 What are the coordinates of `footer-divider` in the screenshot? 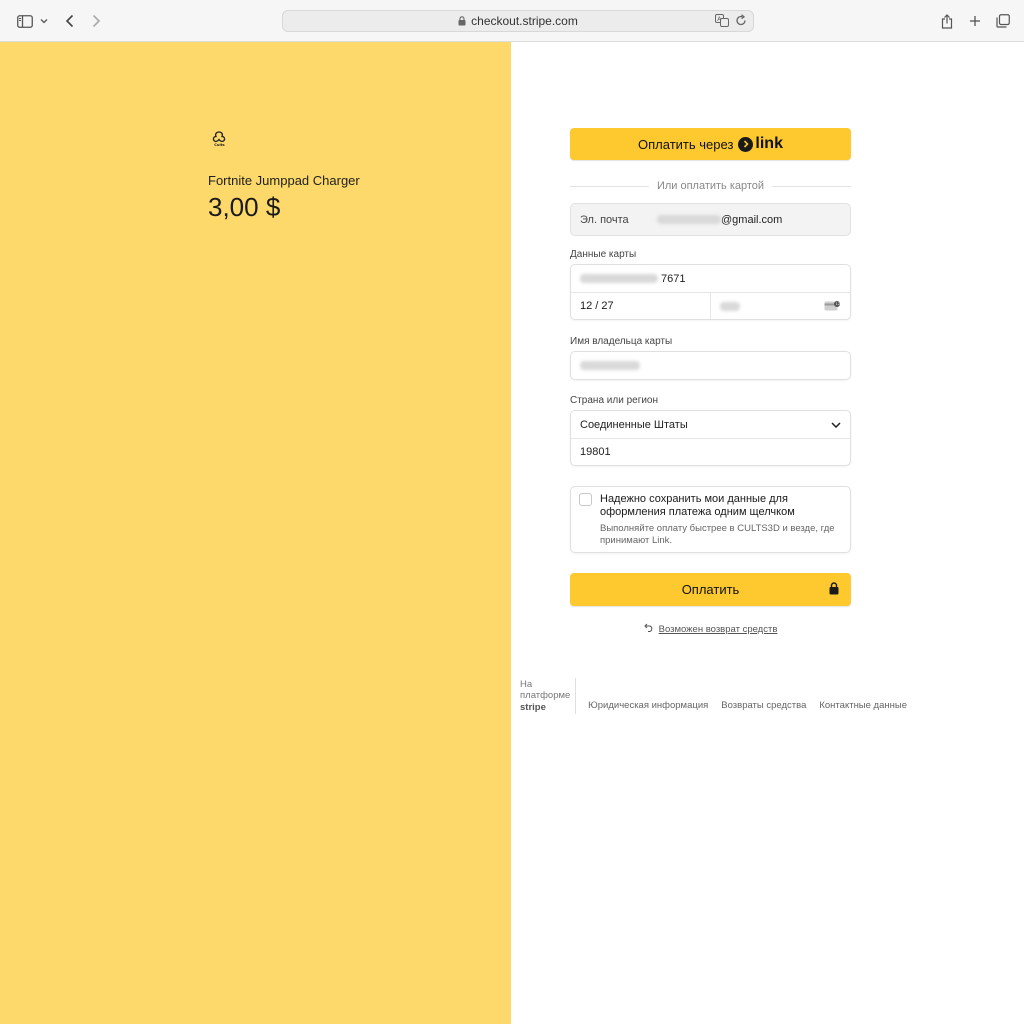 It's located at (576, 696).